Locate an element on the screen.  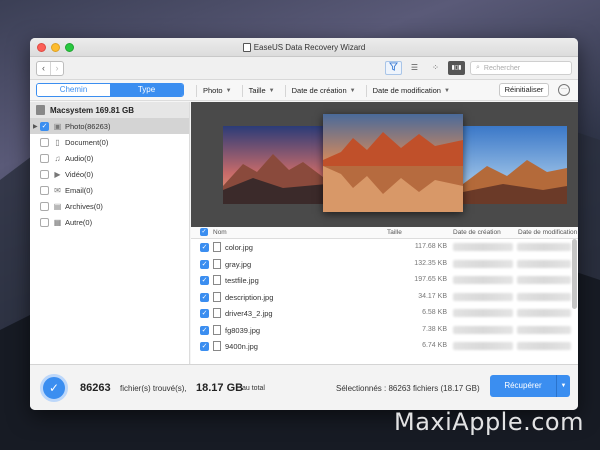
reset-button: Réinitialiser is located at coordinates (524, 90).